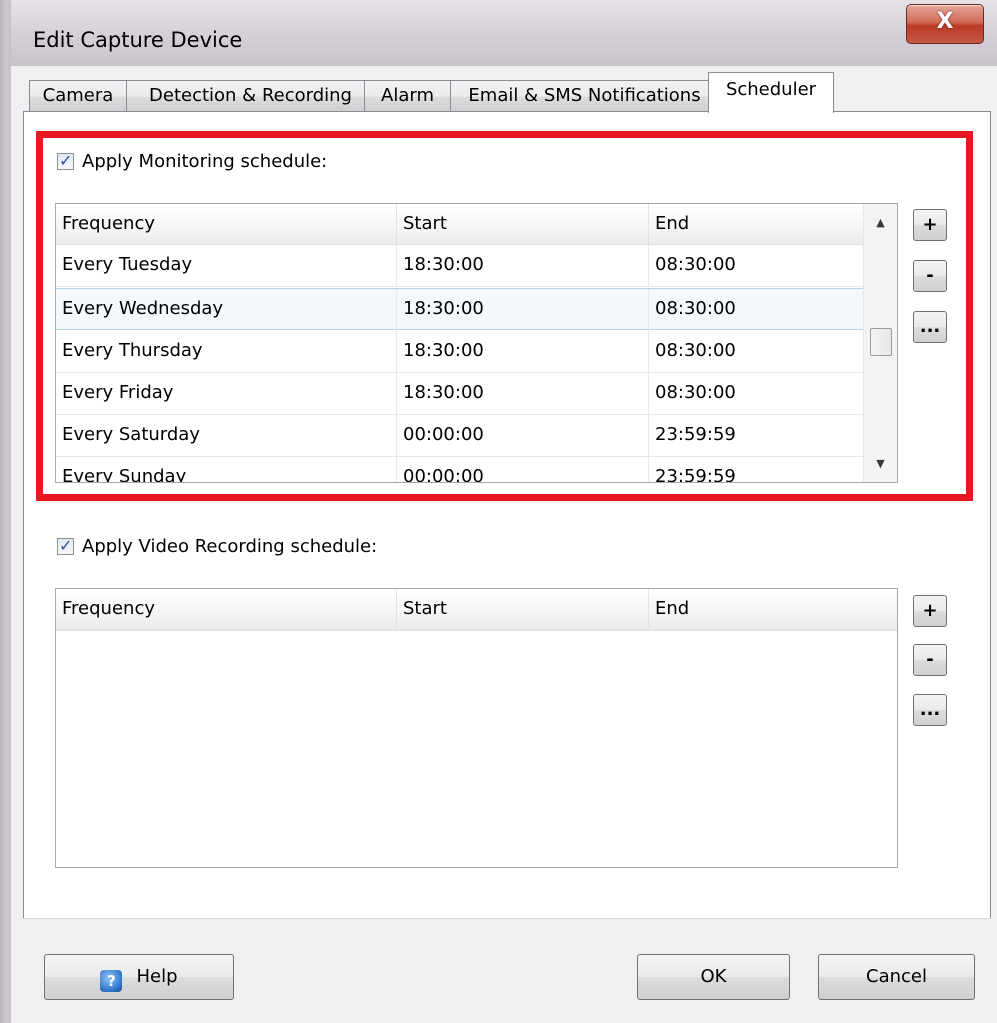 The height and width of the screenshot is (1023, 997). What do you see at coordinates (138, 40) in the screenshot?
I see `window-title: Edit Capture Device` at bounding box center [138, 40].